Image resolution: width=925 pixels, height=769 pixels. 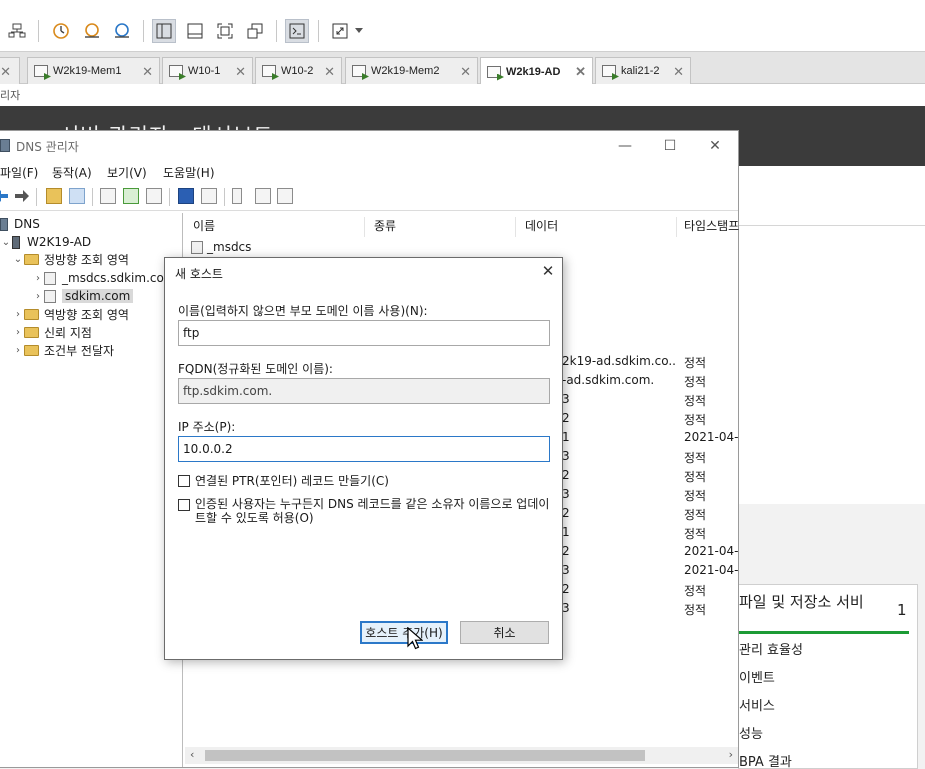 I want to click on menu-help: 도움말(H), so click(x=189, y=172).